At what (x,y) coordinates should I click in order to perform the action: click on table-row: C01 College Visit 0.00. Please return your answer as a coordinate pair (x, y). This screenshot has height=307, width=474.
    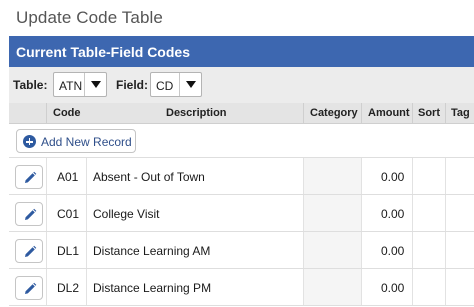
    Looking at the image, I should click on (241, 213).